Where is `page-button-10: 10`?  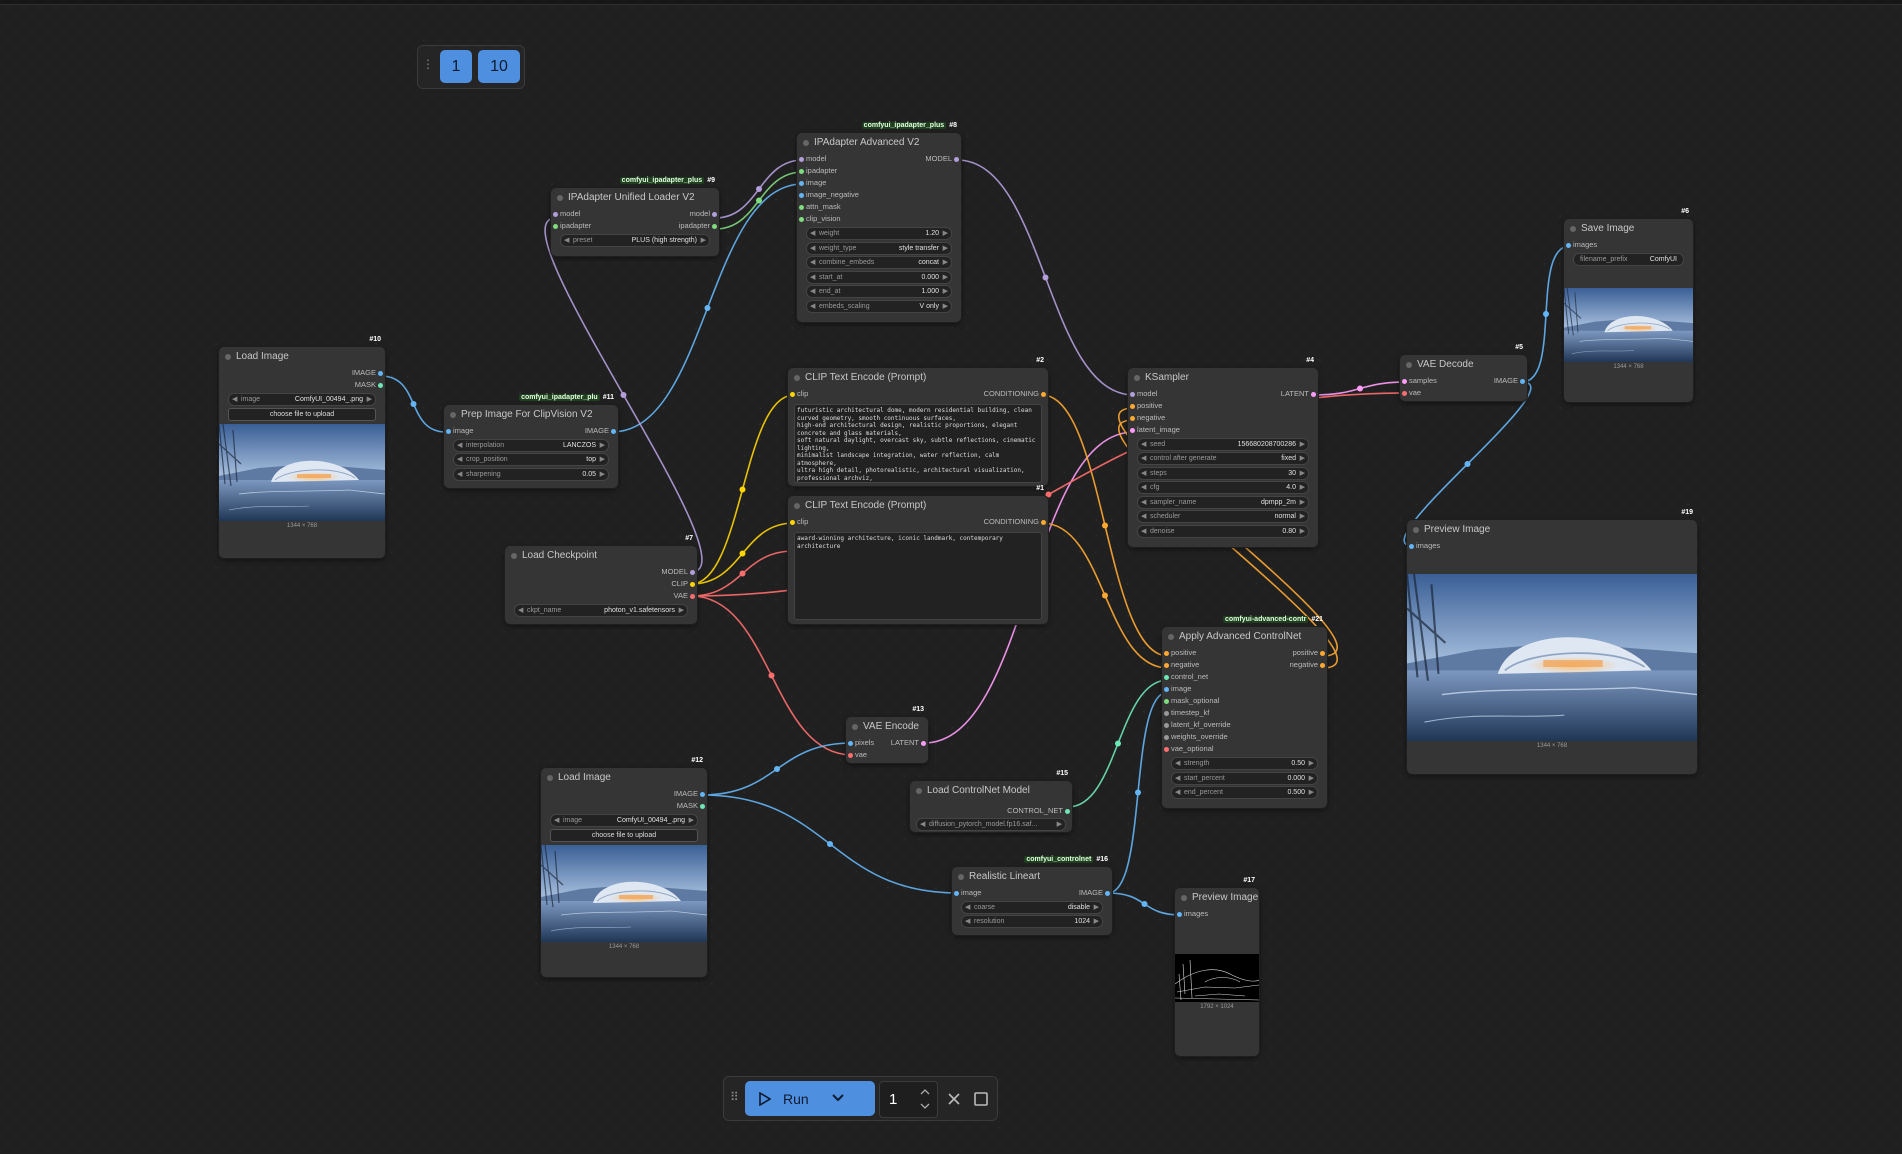 page-button-10: 10 is located at coordinates (499, 66).